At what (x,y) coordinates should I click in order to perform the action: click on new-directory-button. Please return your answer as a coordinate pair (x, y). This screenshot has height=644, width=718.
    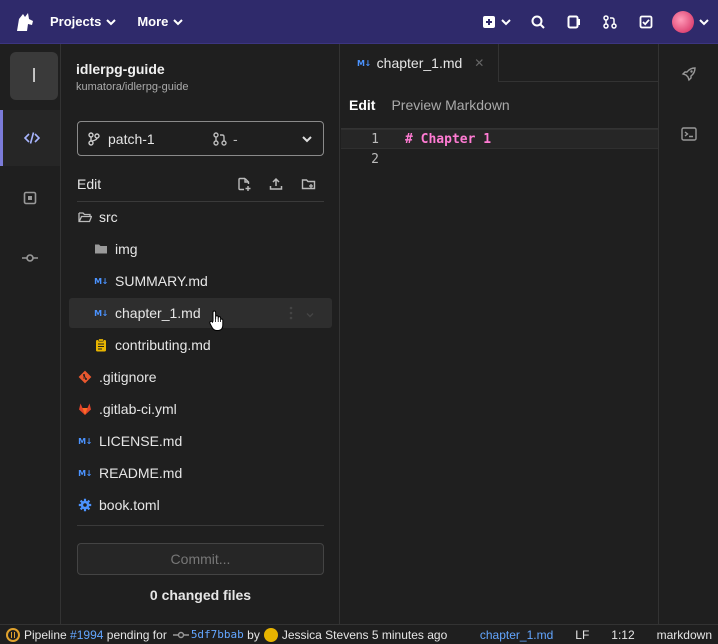
    Looking at the image, I should click on (308, 184).